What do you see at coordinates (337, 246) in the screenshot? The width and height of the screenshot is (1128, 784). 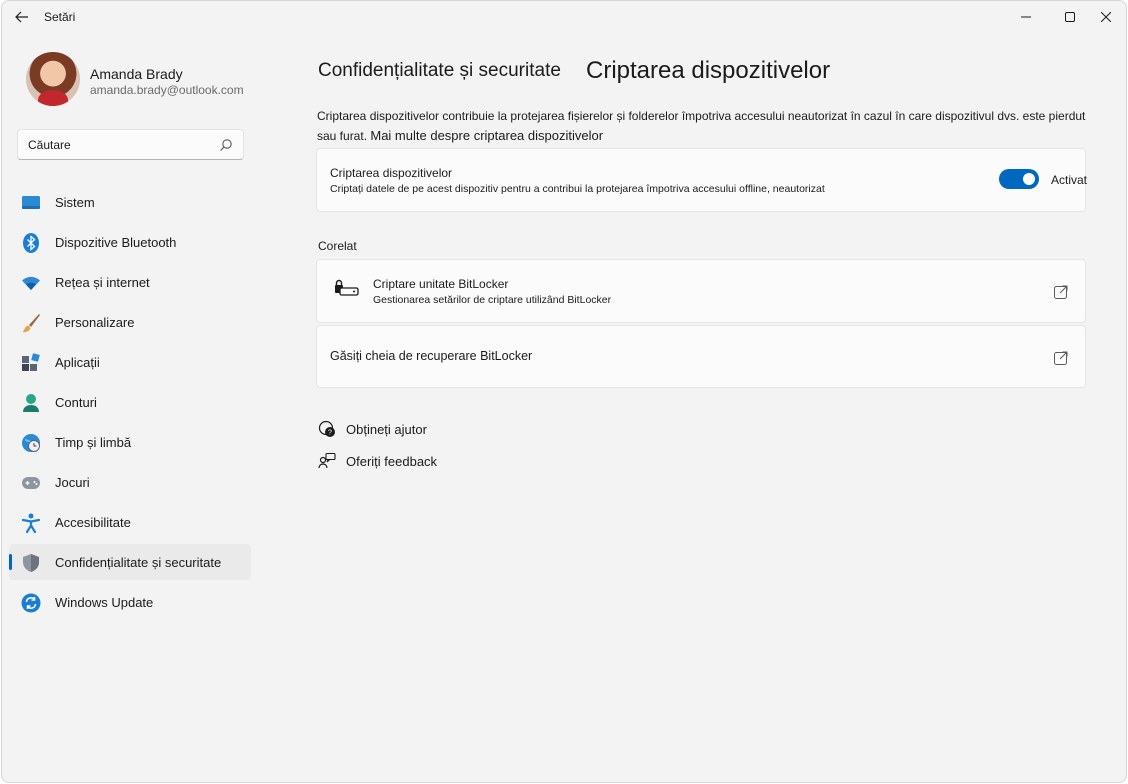 I see `related-section-label: Corelat` at bounding box center [337, 246].